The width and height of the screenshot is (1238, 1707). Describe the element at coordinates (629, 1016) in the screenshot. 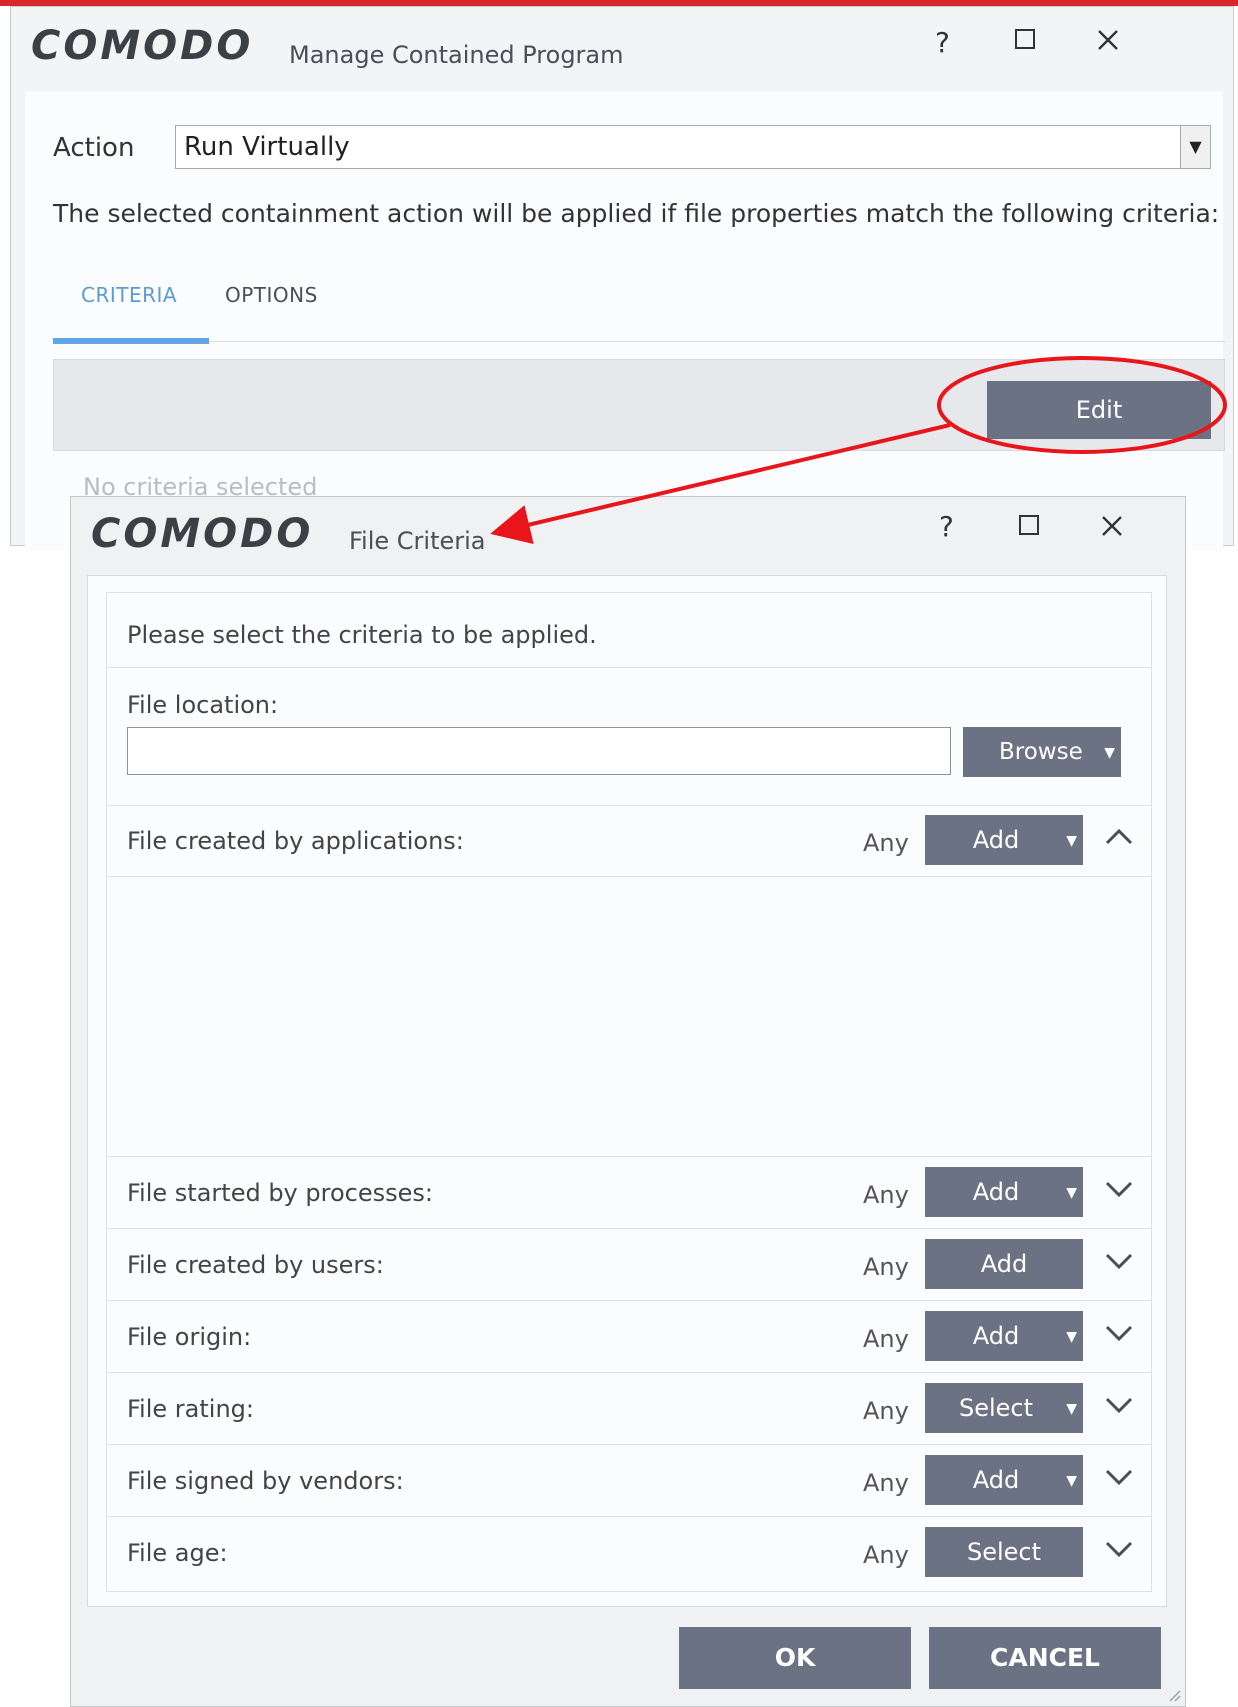

I see `applications-list-area` at that location.